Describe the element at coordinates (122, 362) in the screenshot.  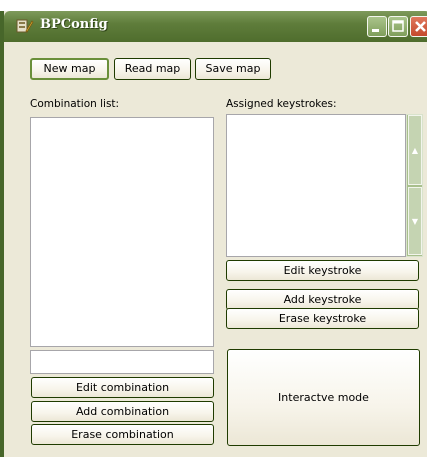
I see `combination-input` at that location.